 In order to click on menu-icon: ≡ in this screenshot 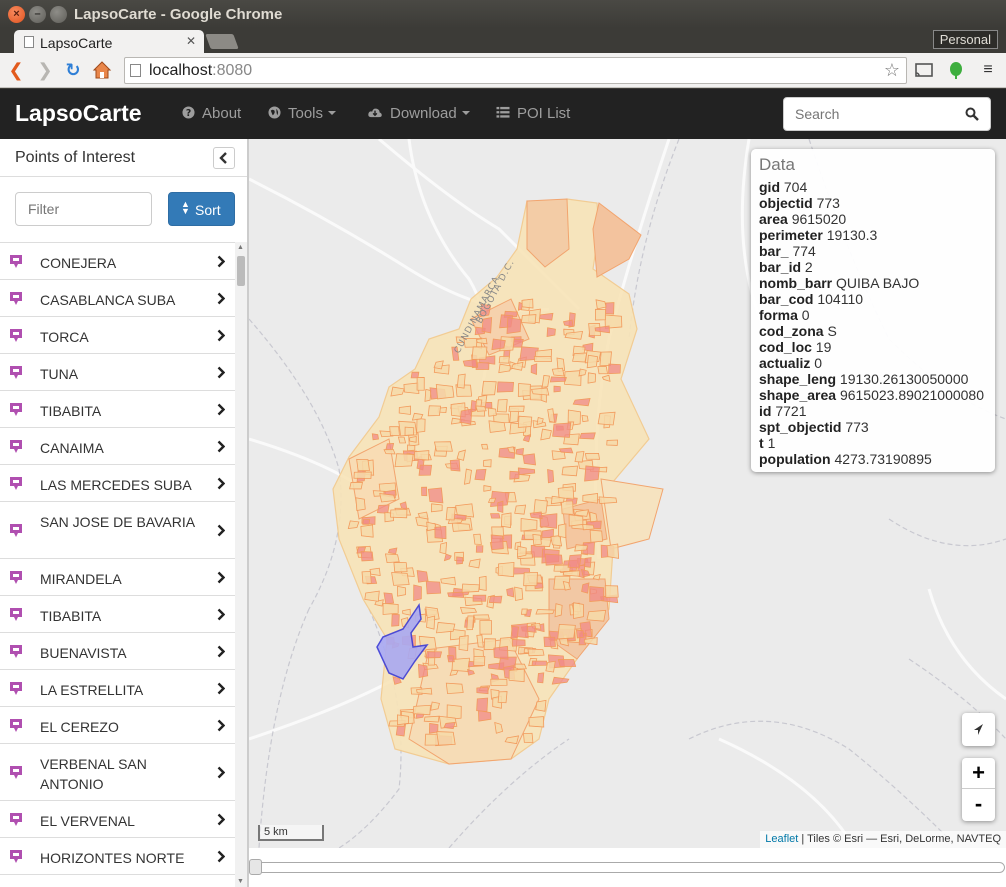, I will do `click(988, 70)`.